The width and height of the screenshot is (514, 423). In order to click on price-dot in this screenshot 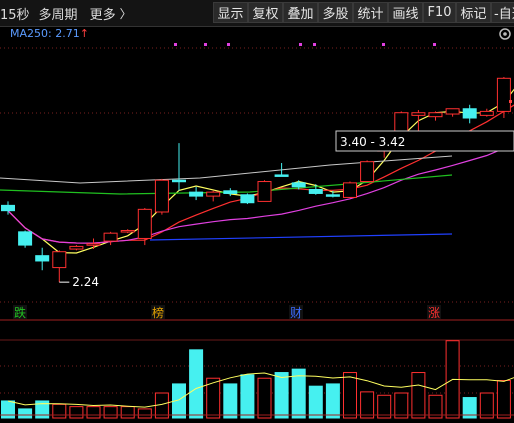, I will do `click(510, 101)`.